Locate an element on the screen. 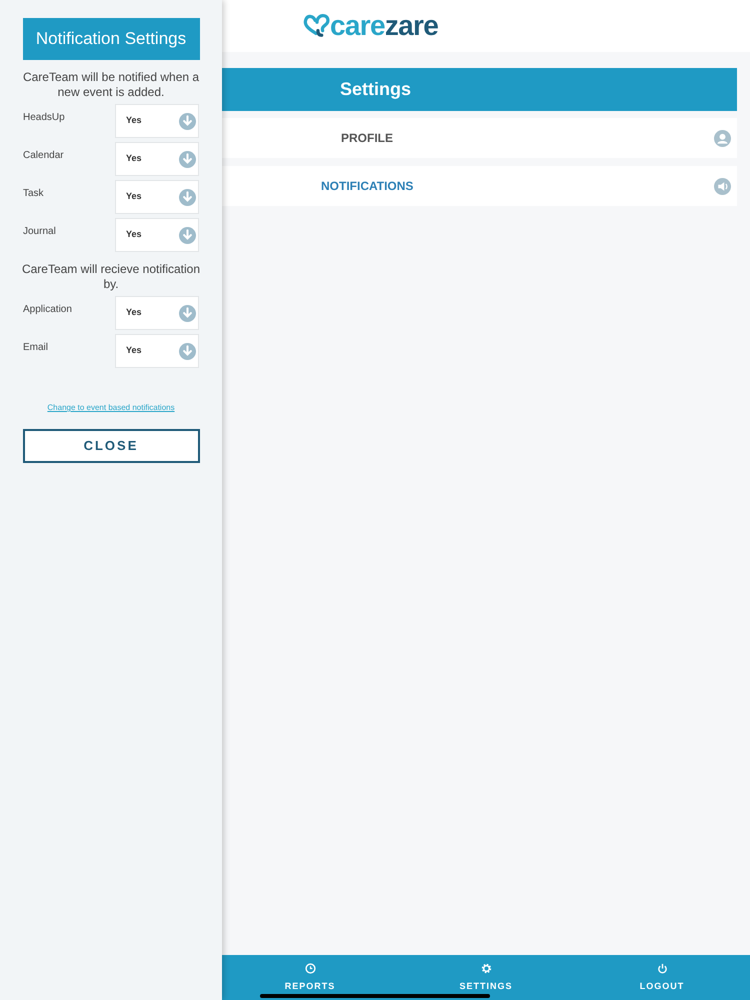  settings-menu-item: NOTIFICATIONS is located at coordinates (479, 186).